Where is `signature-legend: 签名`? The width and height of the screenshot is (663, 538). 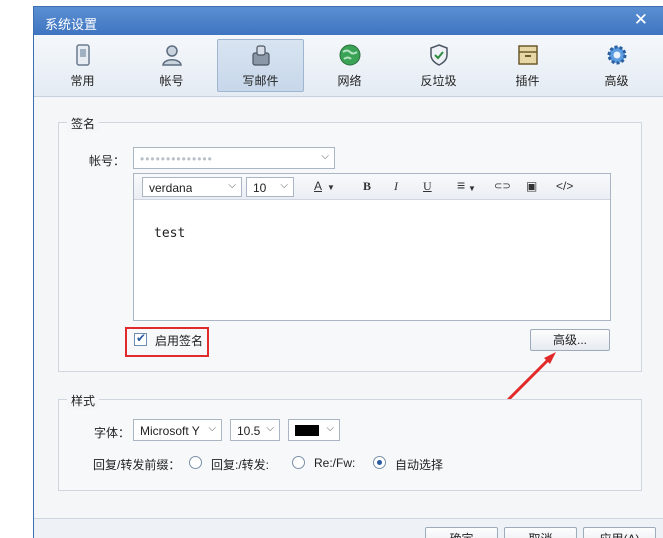 signature-legend: 签名 is located at coordinates (83, 123).